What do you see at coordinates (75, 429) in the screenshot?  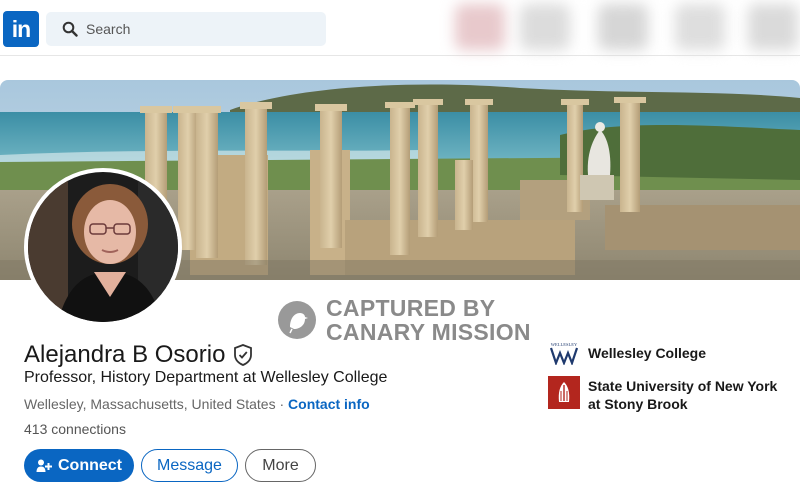 I see `connections-count: 413 connections` at bounding box center [75, 429].